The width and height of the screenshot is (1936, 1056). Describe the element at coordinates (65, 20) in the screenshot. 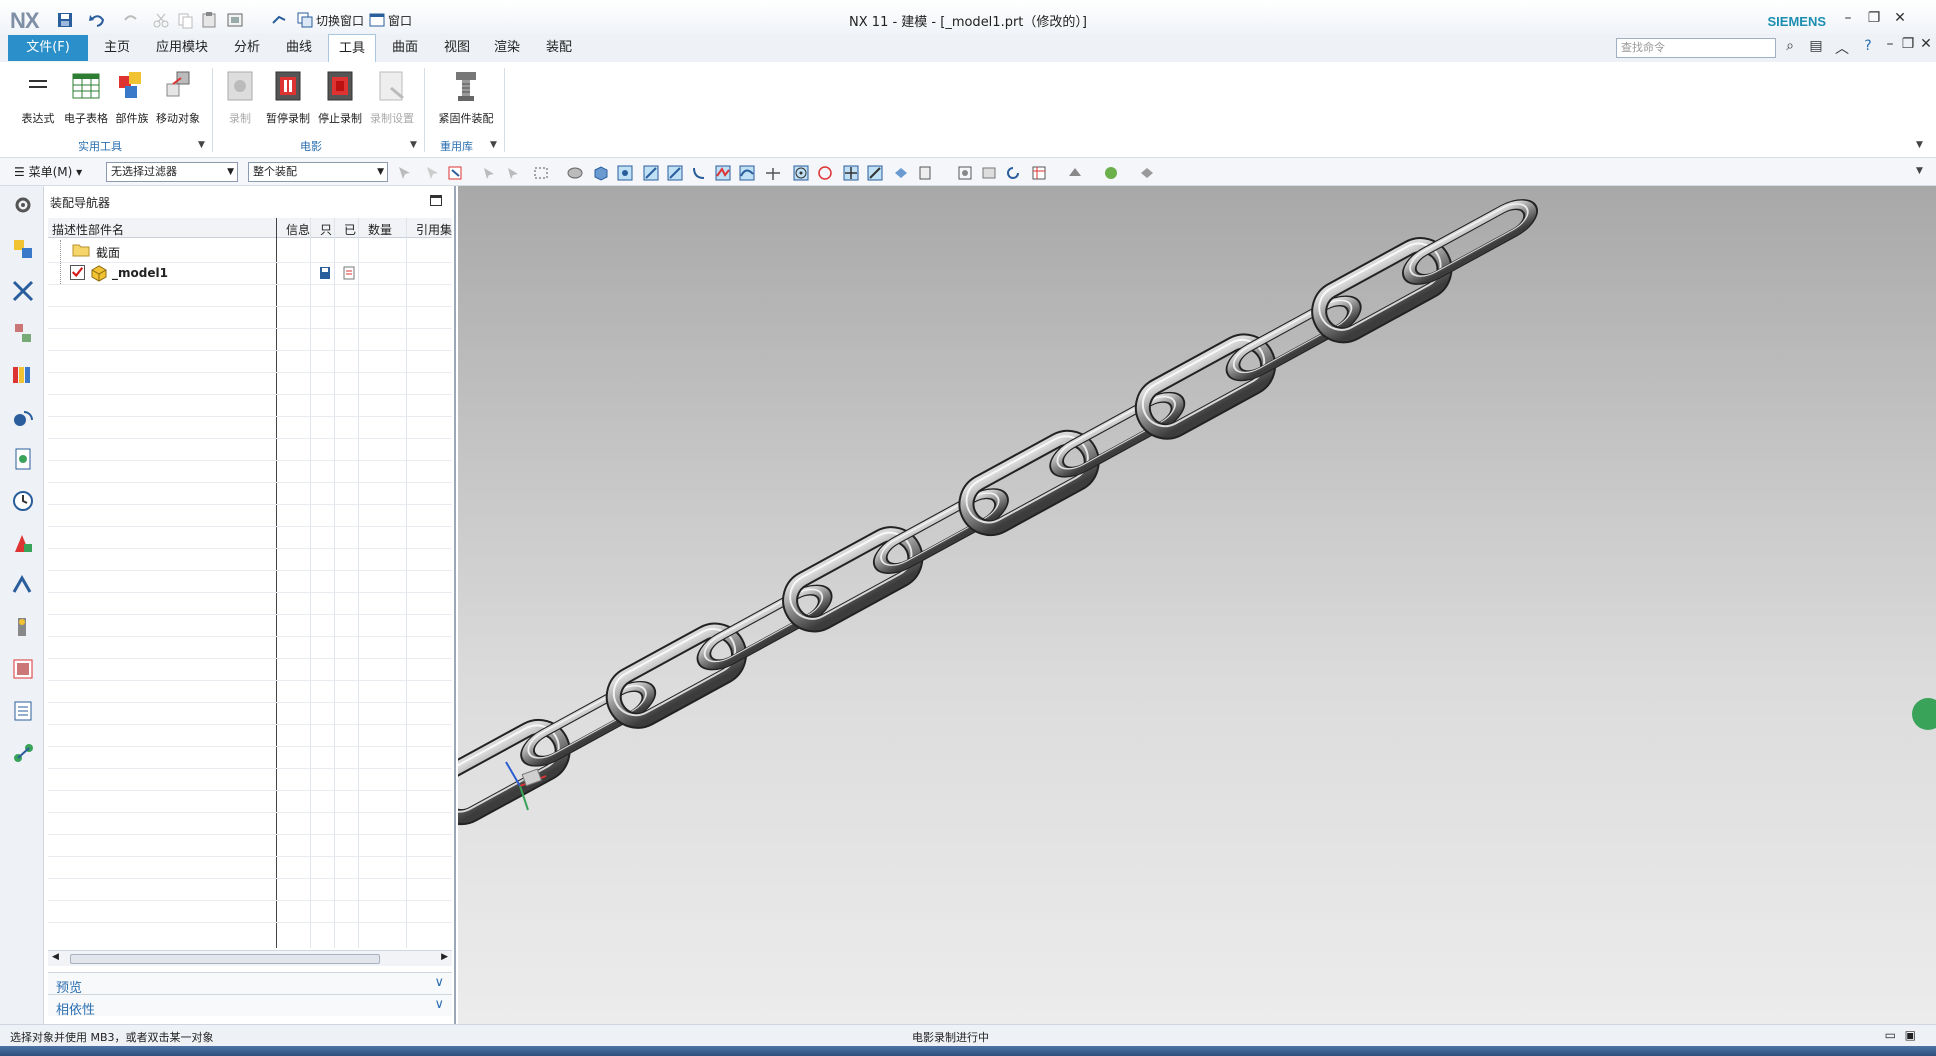

I see `save-icon` at that location.